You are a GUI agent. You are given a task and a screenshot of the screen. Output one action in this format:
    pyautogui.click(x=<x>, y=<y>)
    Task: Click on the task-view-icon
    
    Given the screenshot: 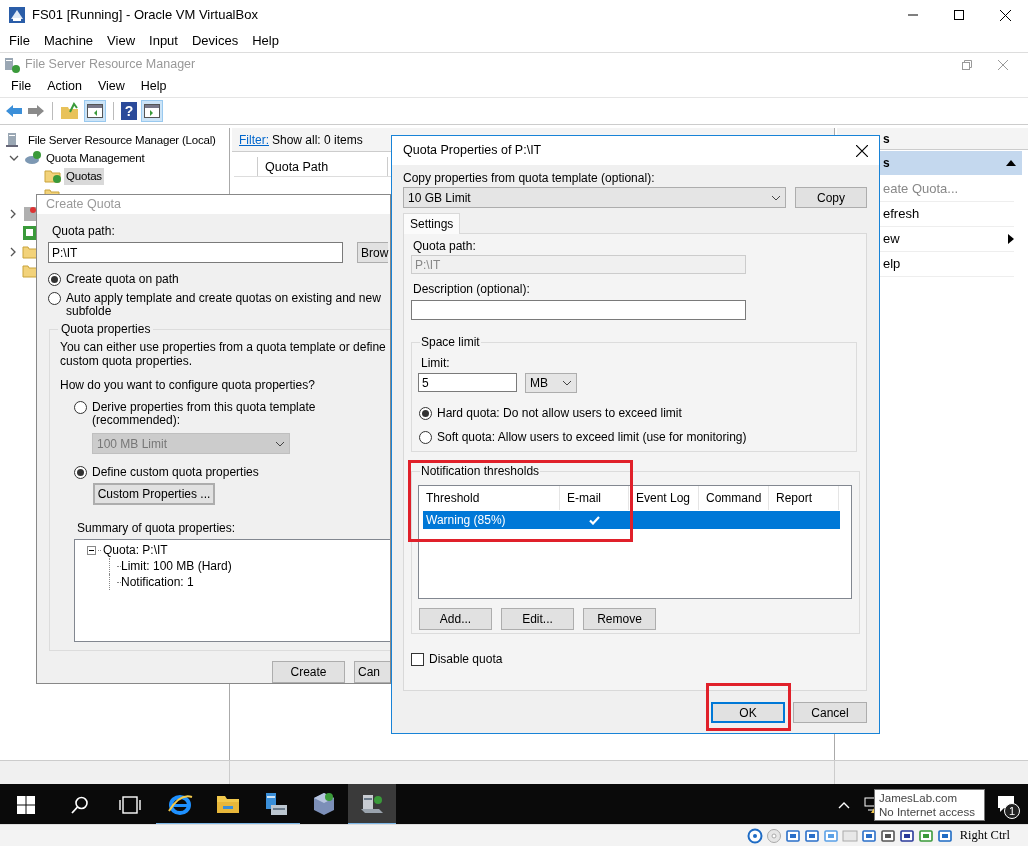 What is the action you would take?
    pyautogui.click(x=130, y=804)
    